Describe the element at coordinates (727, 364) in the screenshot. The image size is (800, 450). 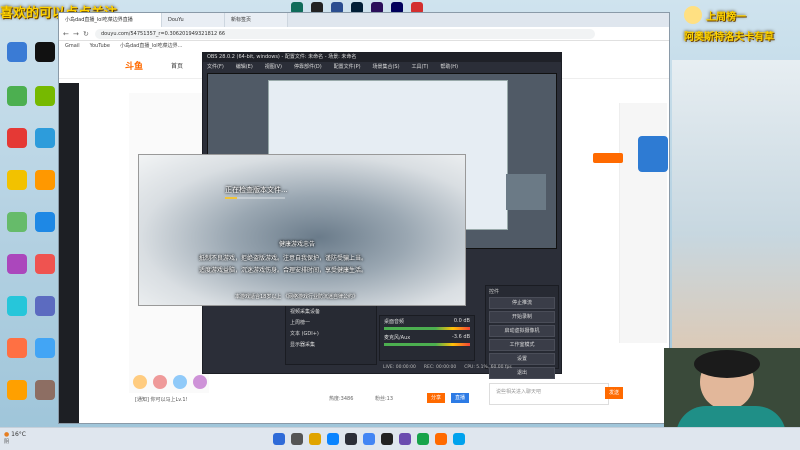
I see `streamer-hair` at that location.